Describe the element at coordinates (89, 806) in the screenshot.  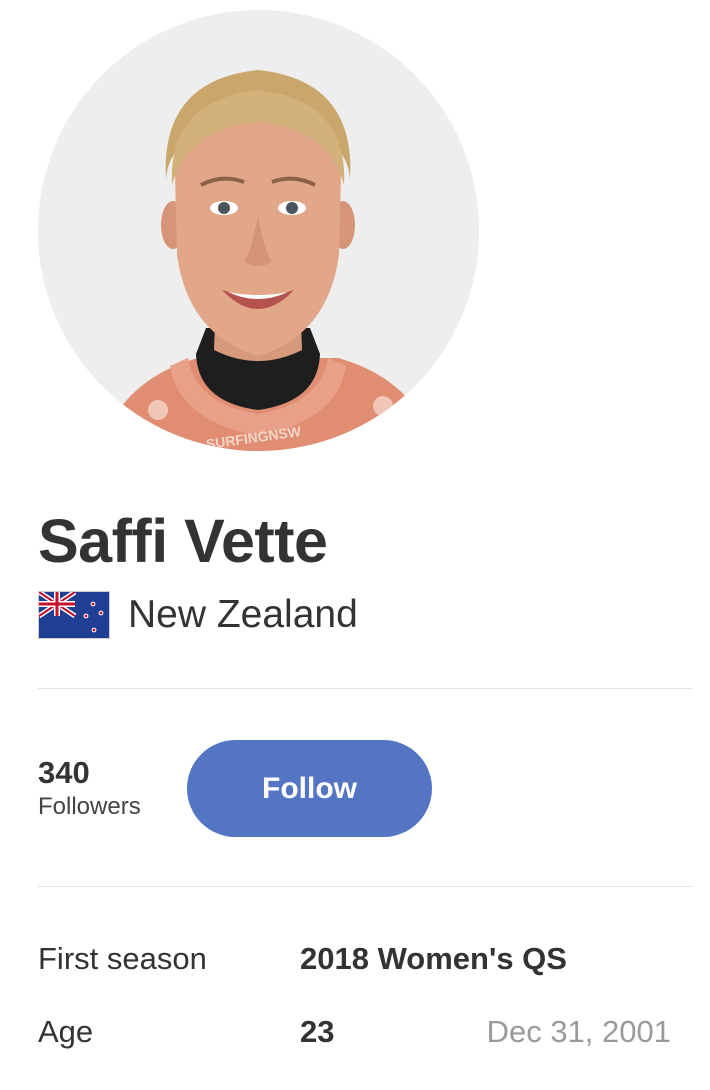
I see `followers-label: Followers` at that location.